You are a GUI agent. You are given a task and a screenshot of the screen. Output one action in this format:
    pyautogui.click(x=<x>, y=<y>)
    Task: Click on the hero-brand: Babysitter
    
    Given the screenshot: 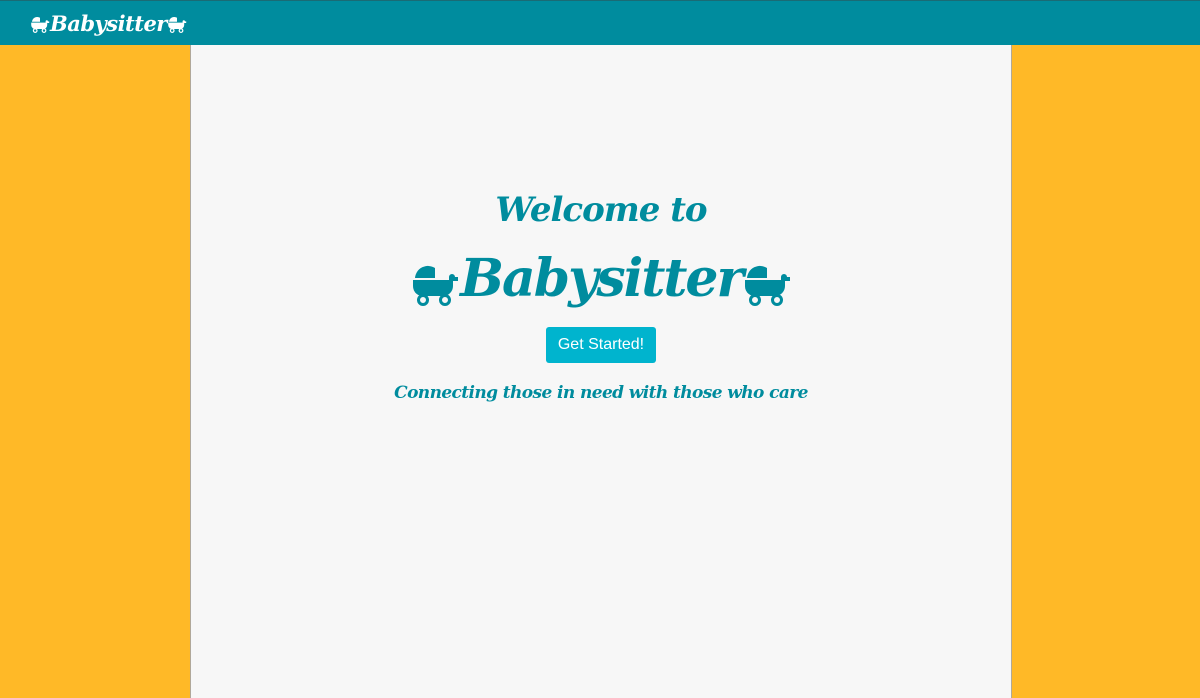 What is the action you would take?
    pyautogui.click(x=601, y=278)
    